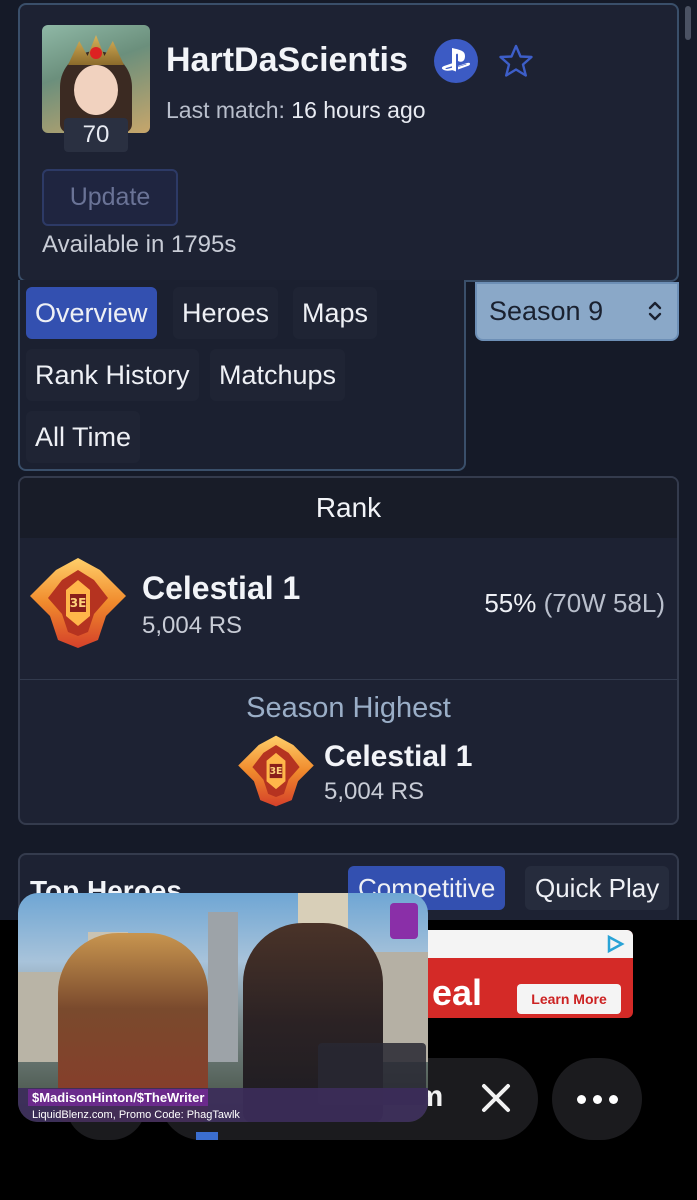 Image resolution: width=697 pixels, height=1200 pixels. I want to click on update-availability: Available in 1795s, so click(139, 244).